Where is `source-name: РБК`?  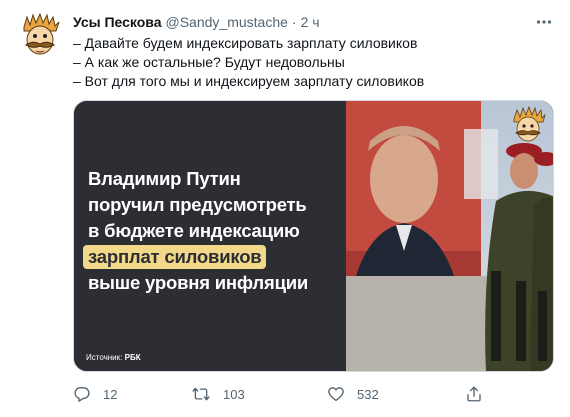 source-name: РБК is located at coordinates (132, 357).